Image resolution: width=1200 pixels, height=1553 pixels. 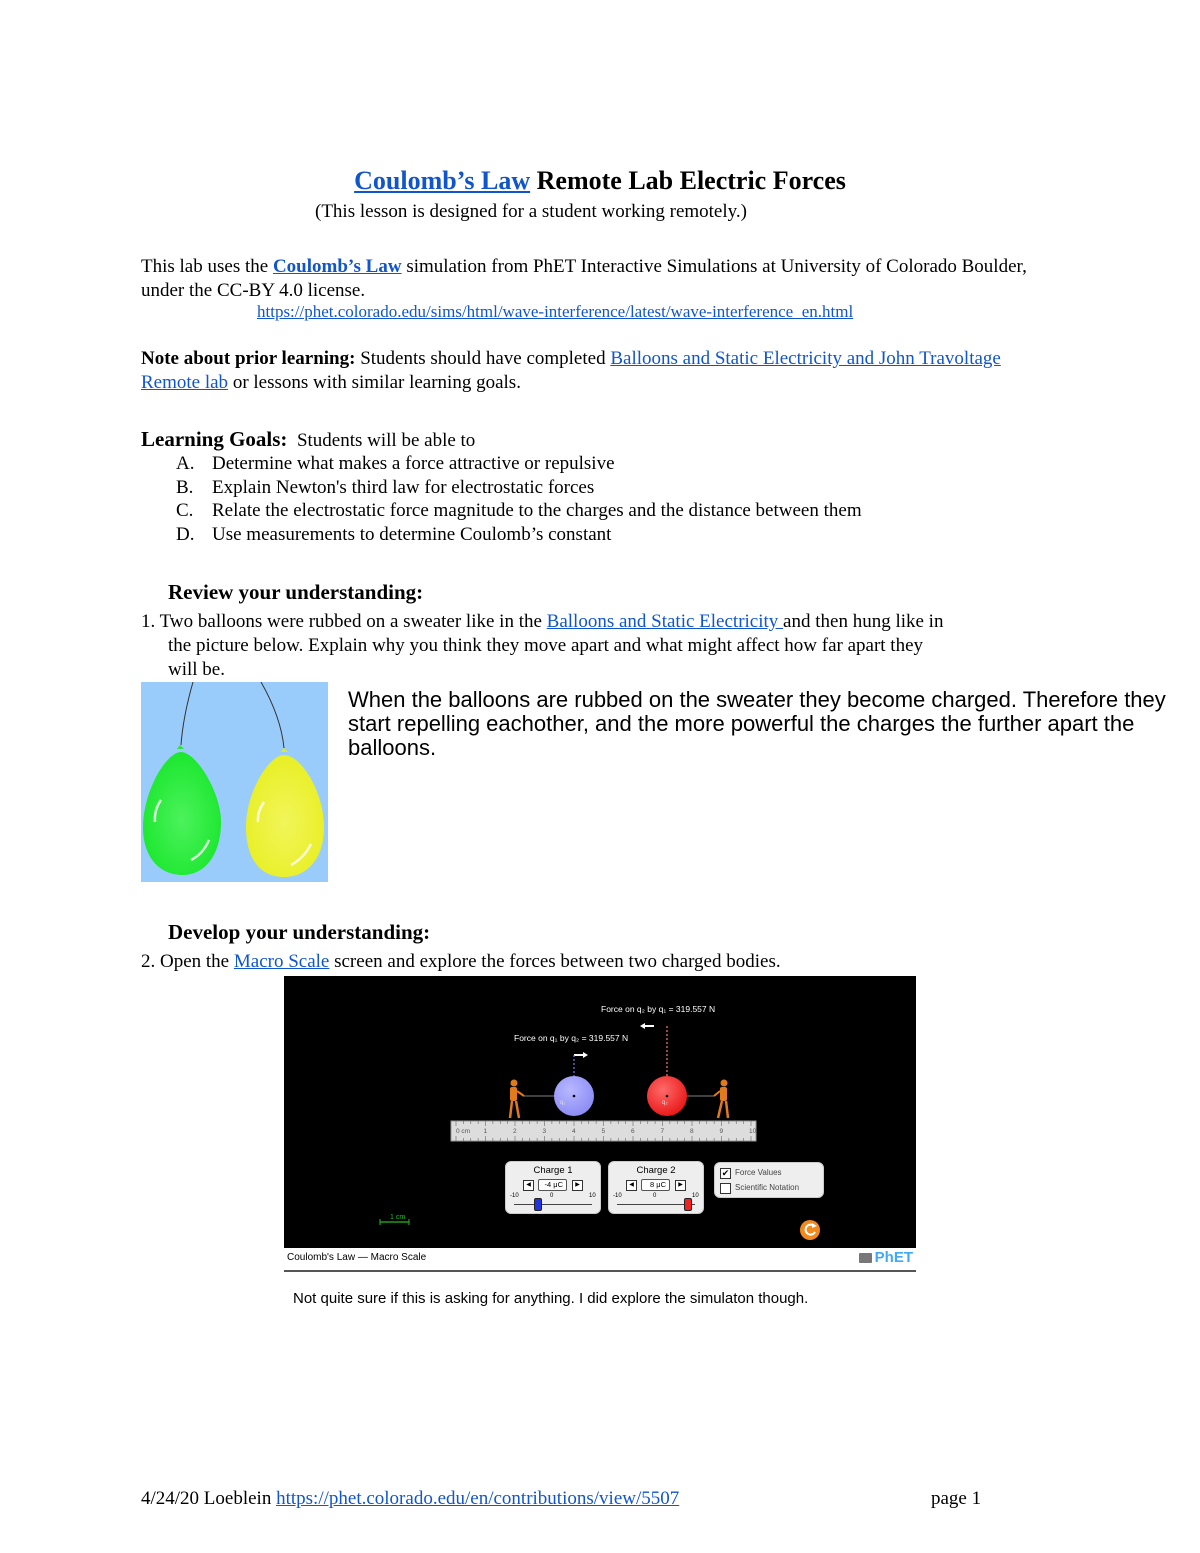 I want to click on learning-goals-heading: Learning Goals: Students will be able to, so click(x=308, y=439).